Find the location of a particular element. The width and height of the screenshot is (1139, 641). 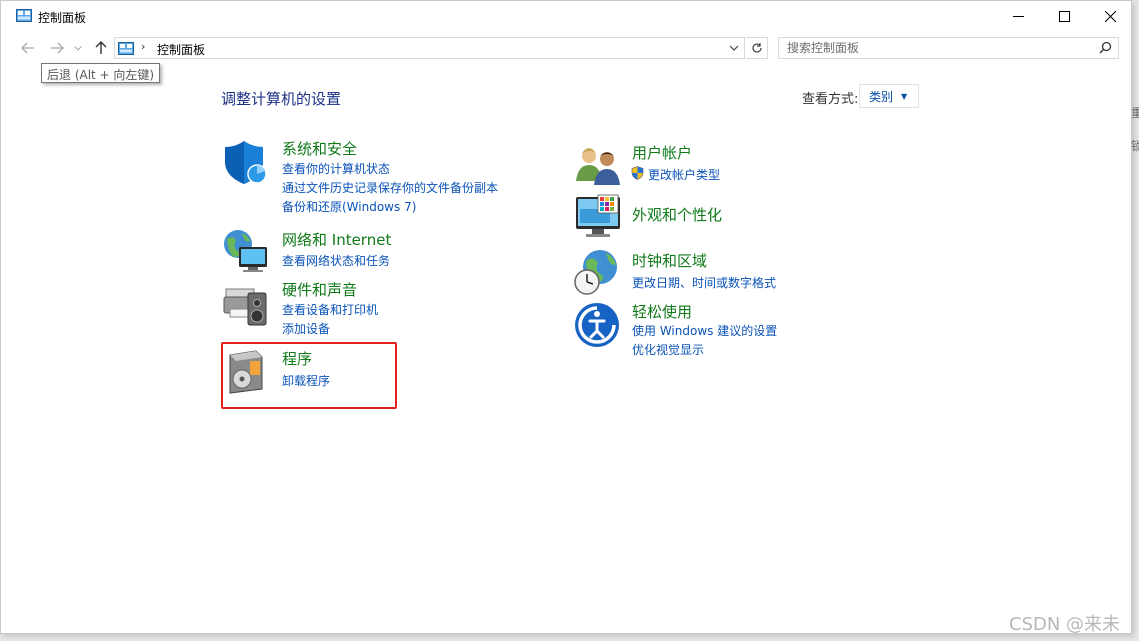

category-network: 网络和 Internet 查看网络状态和任务 is located at coordinates (332, 251).